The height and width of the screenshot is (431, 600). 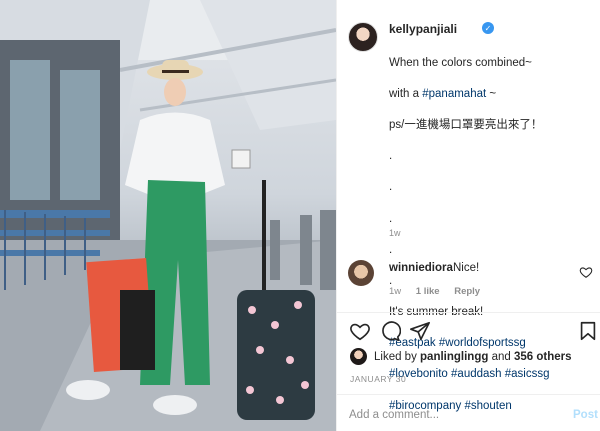 What do you see at coordinates (454, 357) in the screenshot?
I see `liker-username: panlinglingg` at bounding box center [454, 357].